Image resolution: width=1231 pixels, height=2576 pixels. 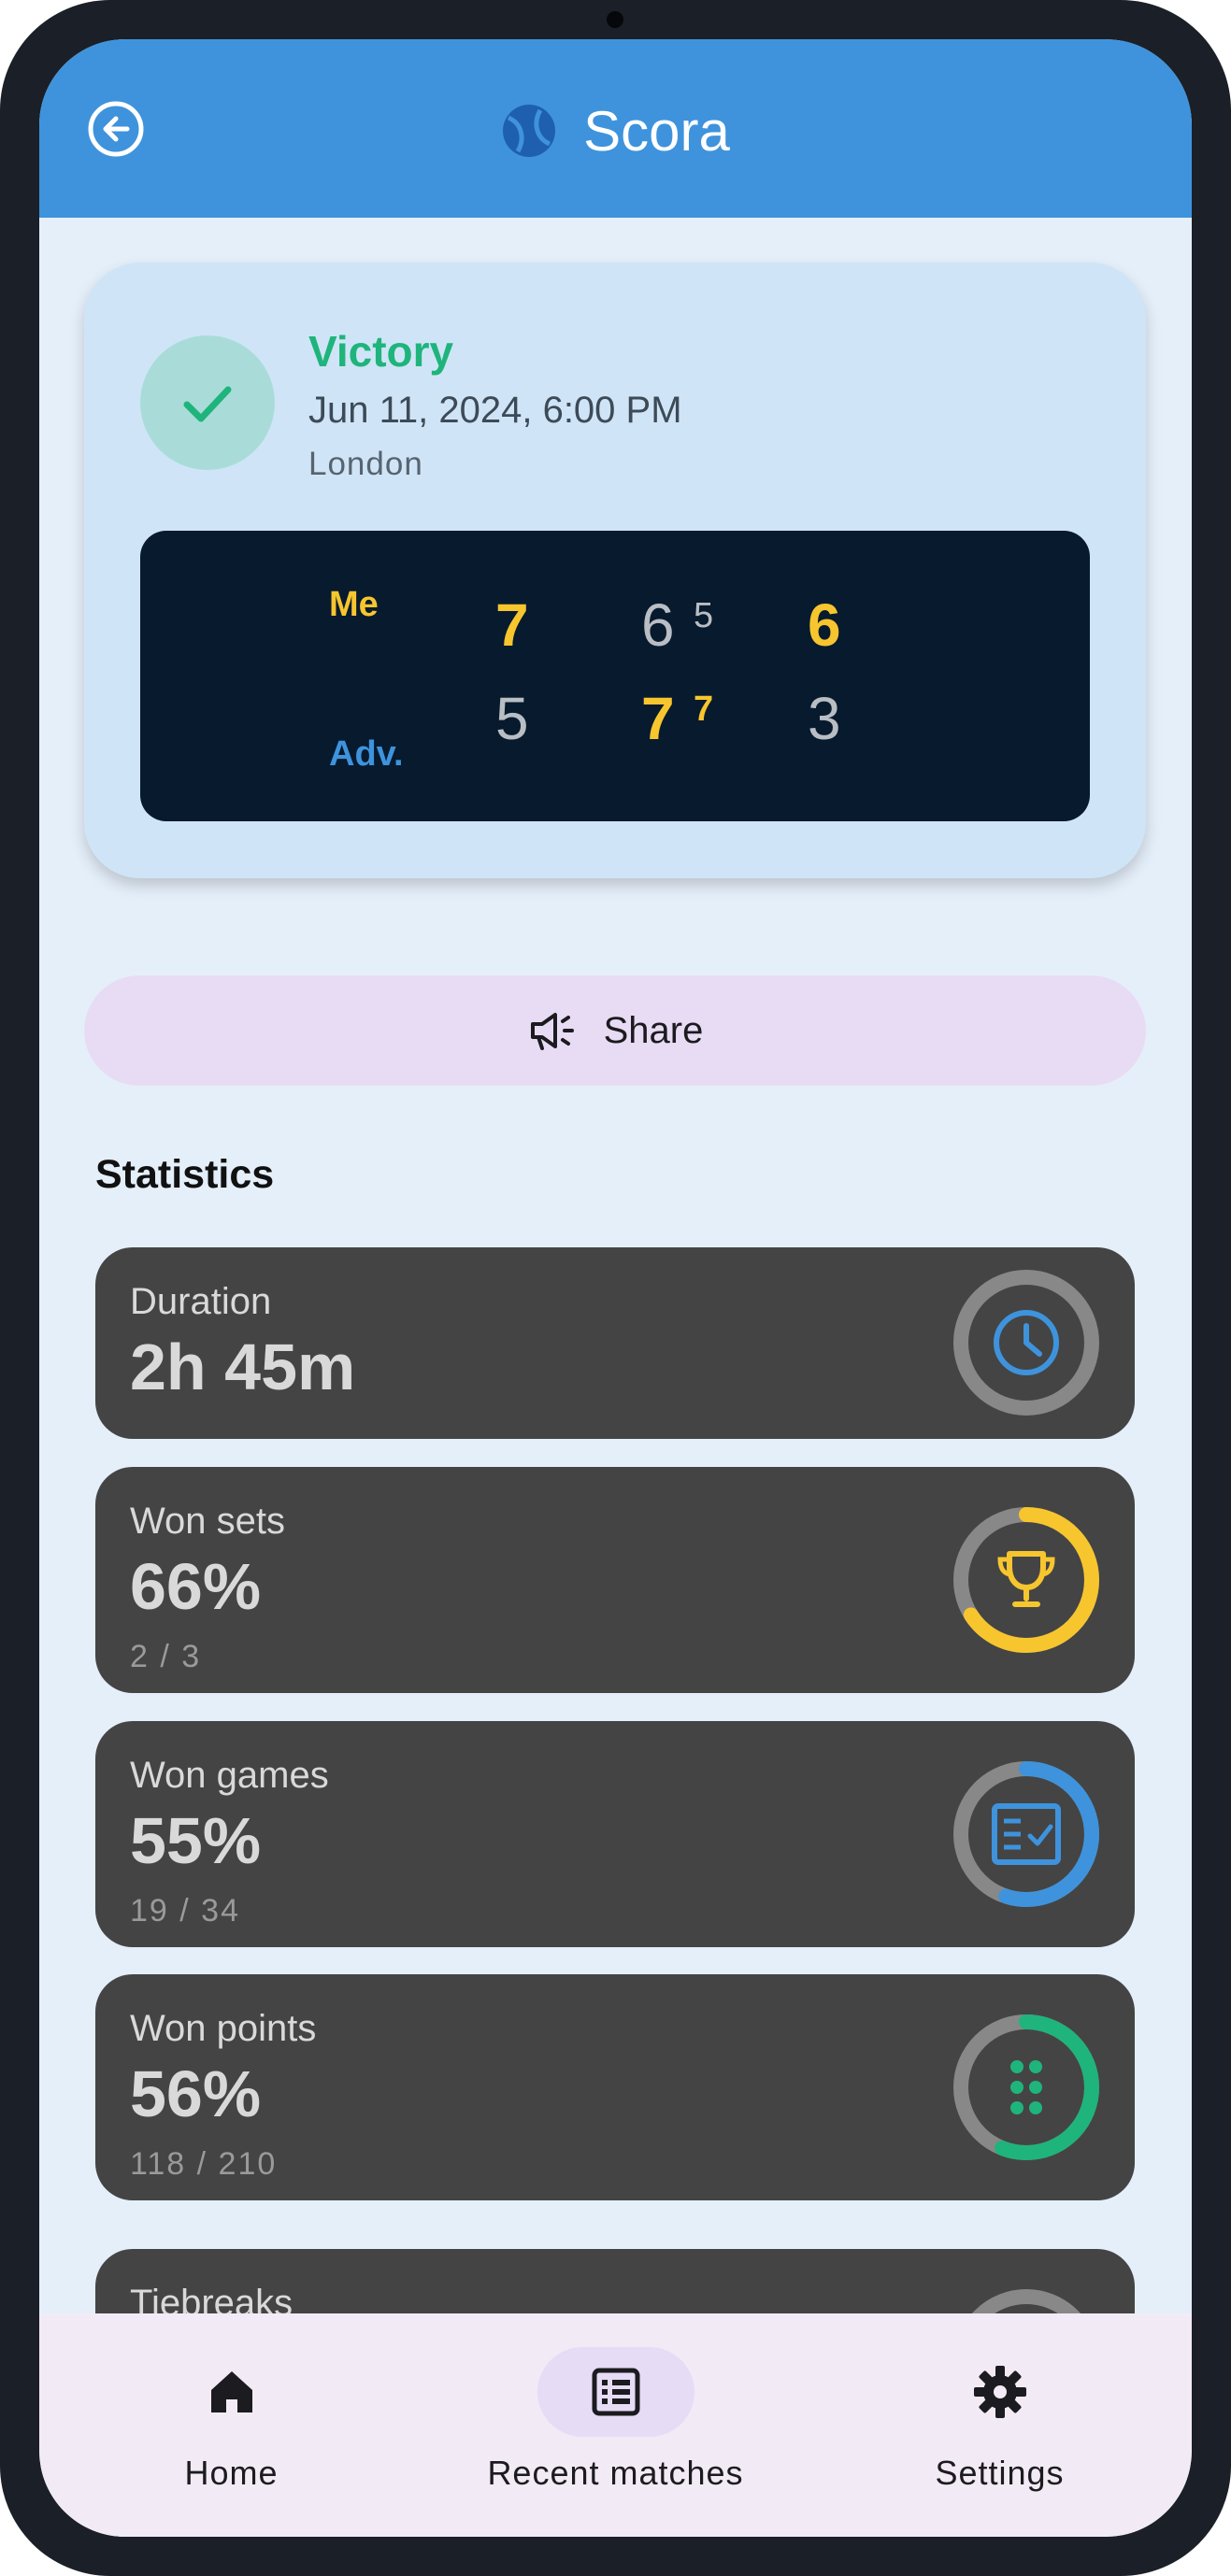 I want to click on clock-icon, so click(x=1026, y=1342).